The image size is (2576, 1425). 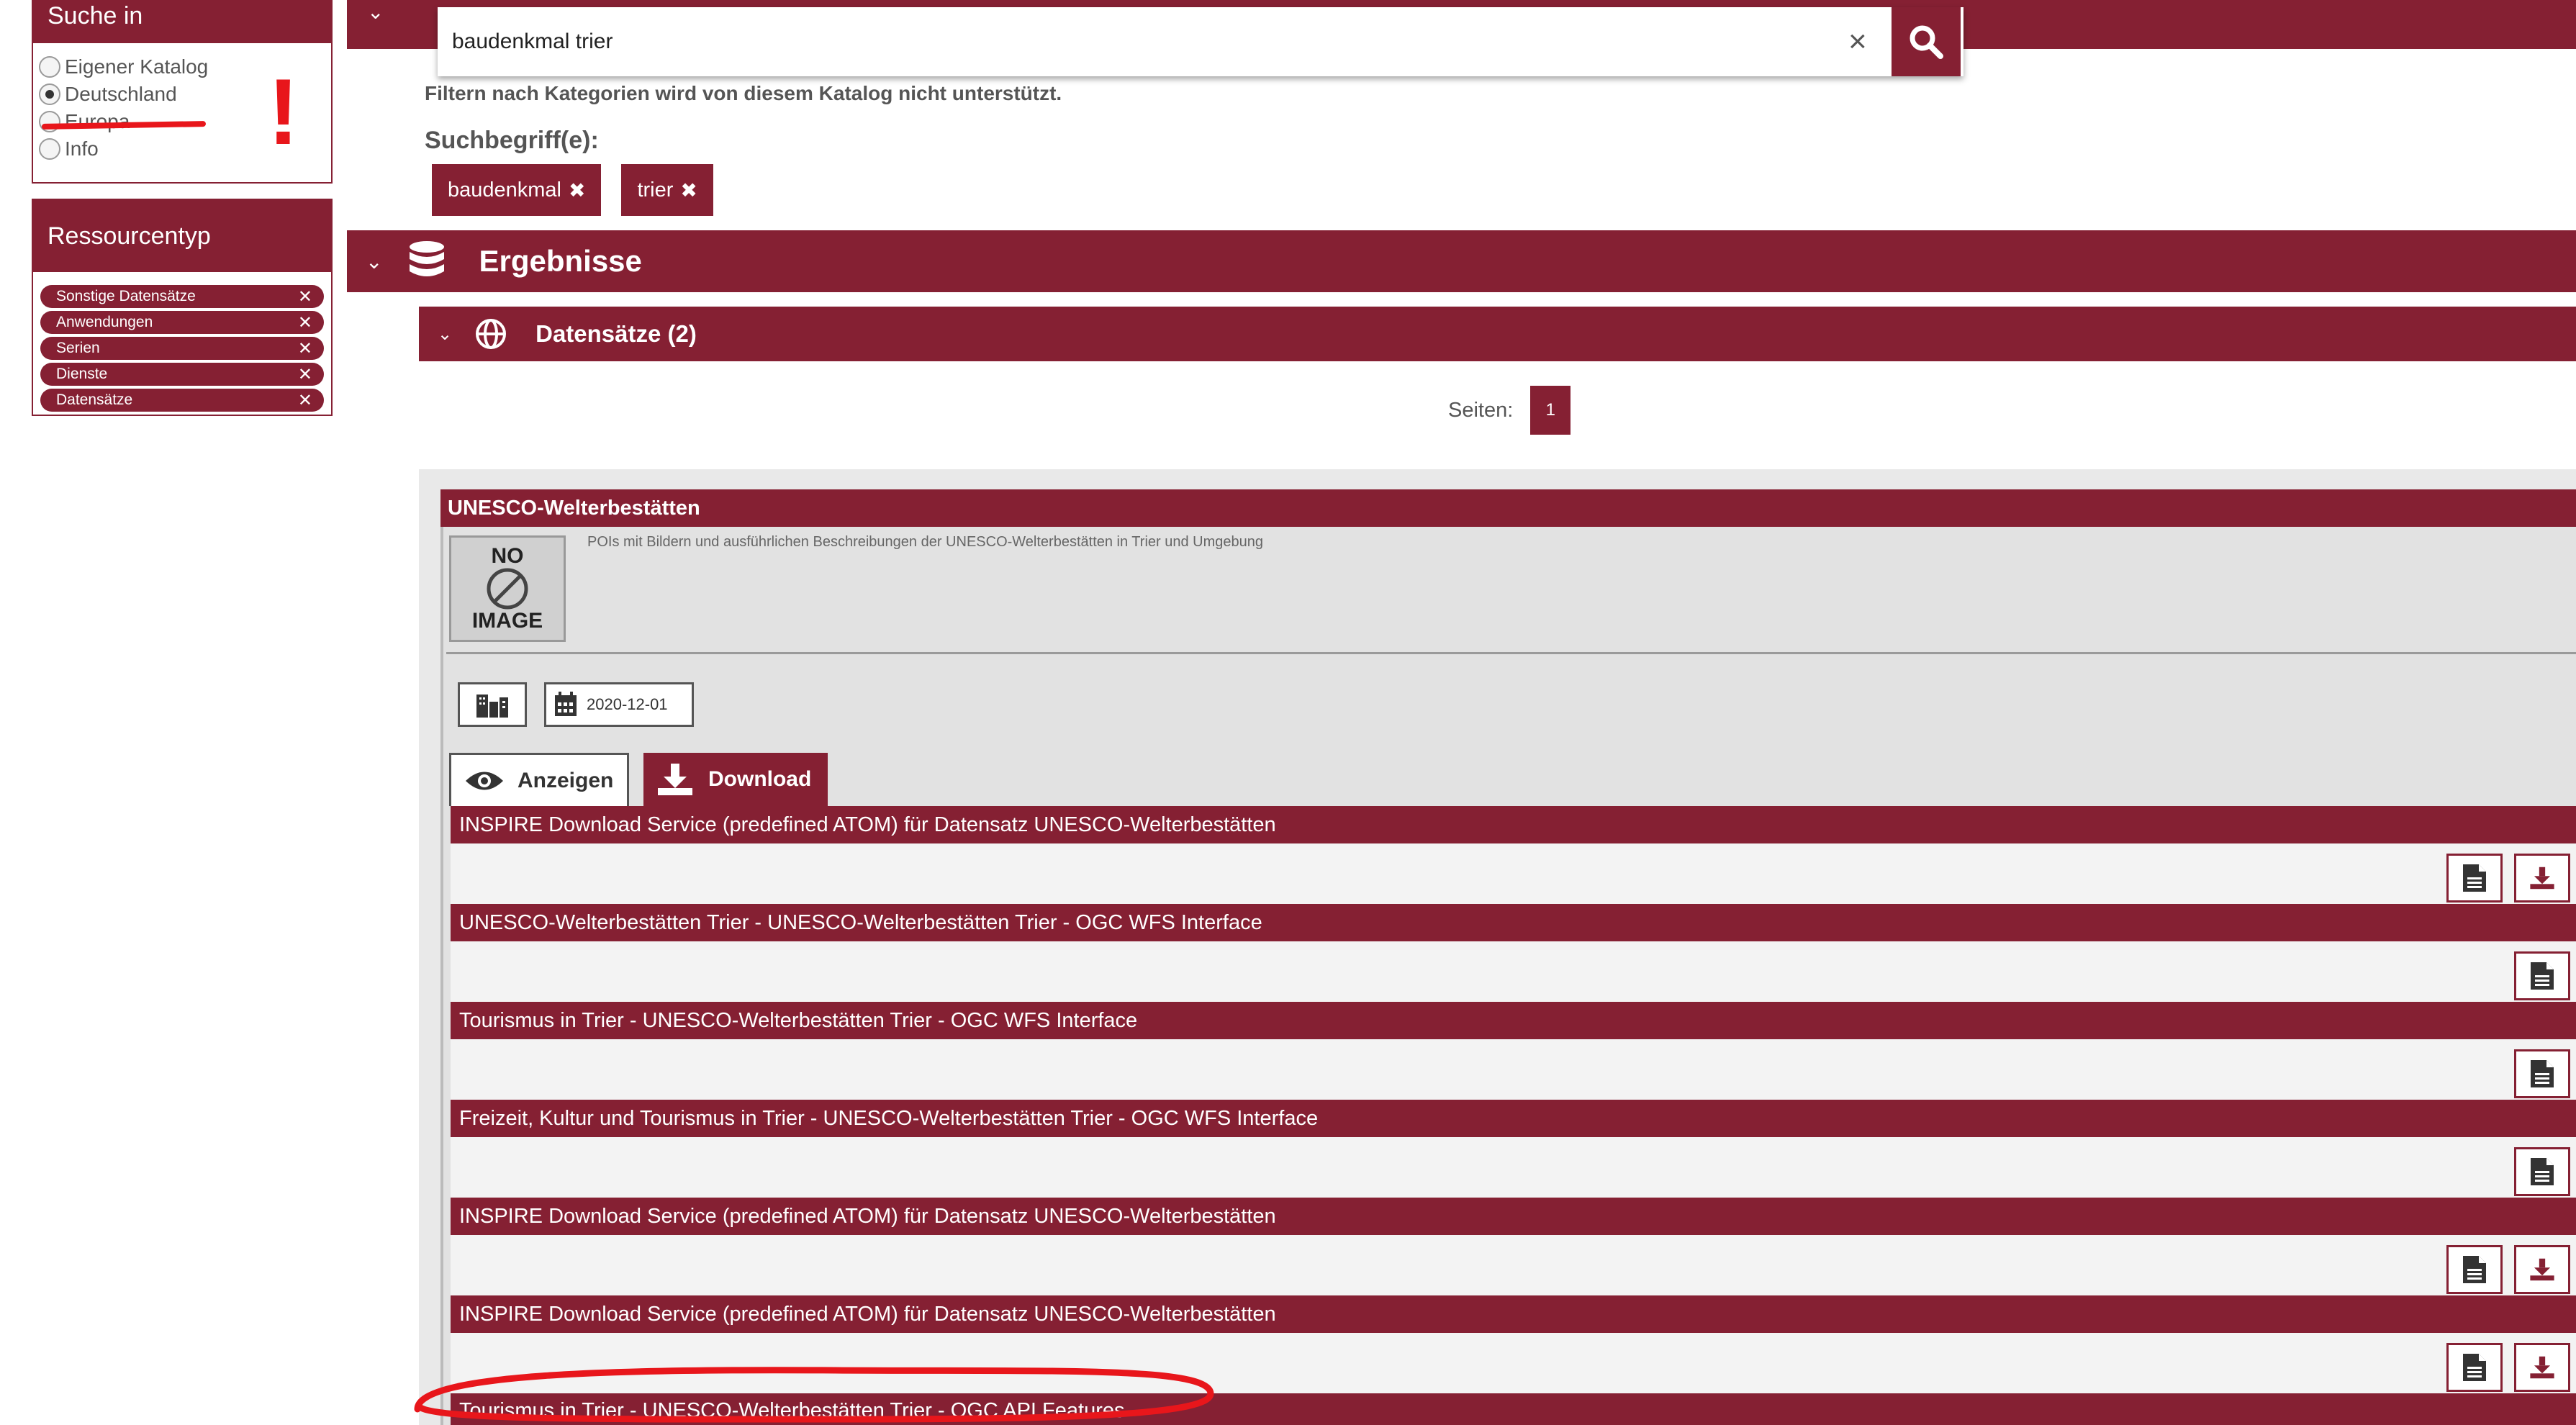 I want to click on resource-type-title: Ressourcentyp, so click(x=182, y=236).